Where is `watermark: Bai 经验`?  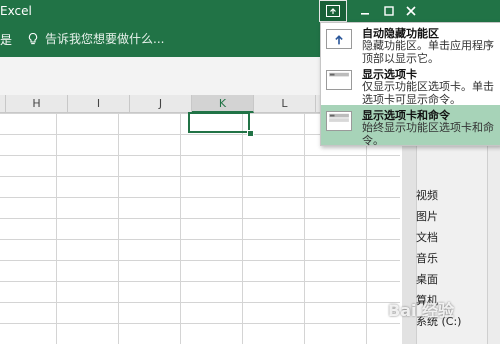
watermark: Bai 经验 is located at coordinates (421, 310).